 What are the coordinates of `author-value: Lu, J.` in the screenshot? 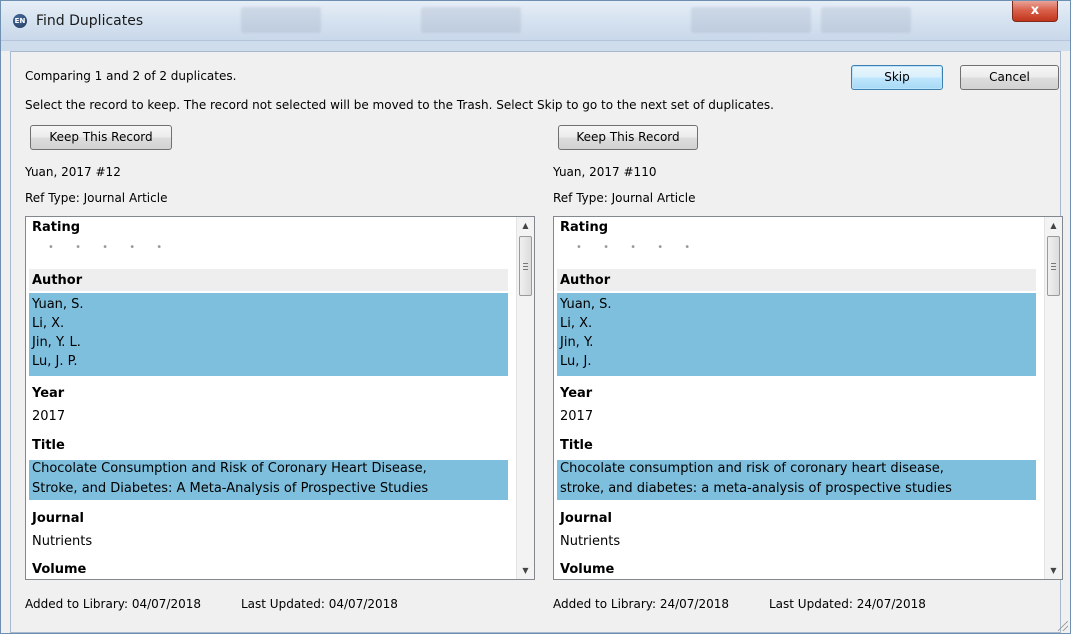 It's located at (575, 361).